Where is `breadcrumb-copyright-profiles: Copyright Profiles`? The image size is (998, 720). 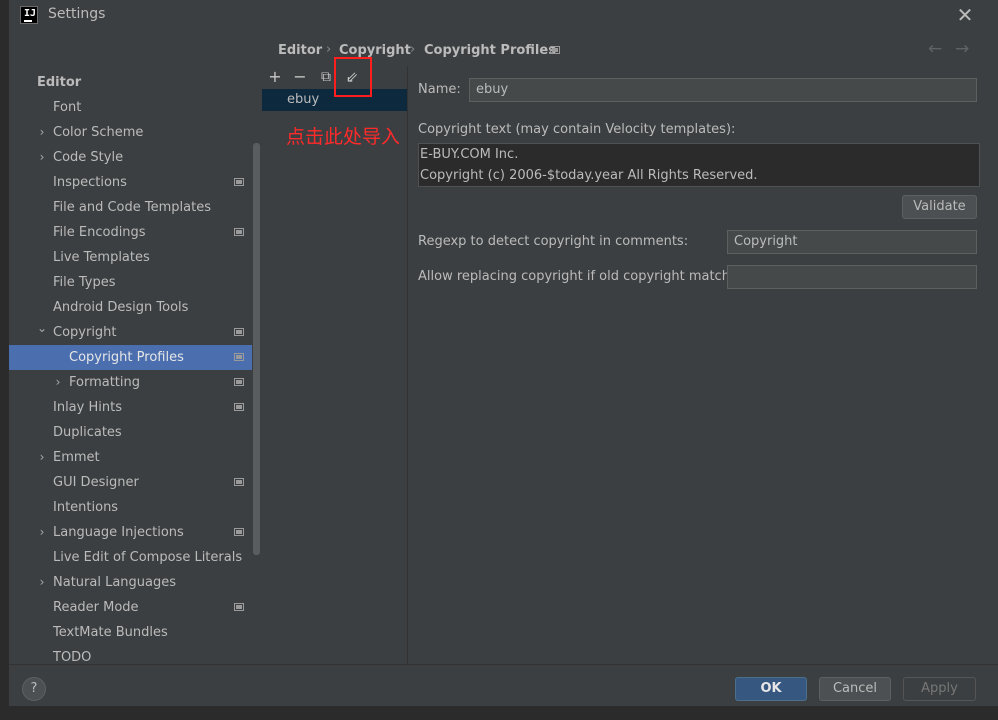
breadcrumb-copyright-profiles: Copyright Profiles is located at coordinates (490, 50).